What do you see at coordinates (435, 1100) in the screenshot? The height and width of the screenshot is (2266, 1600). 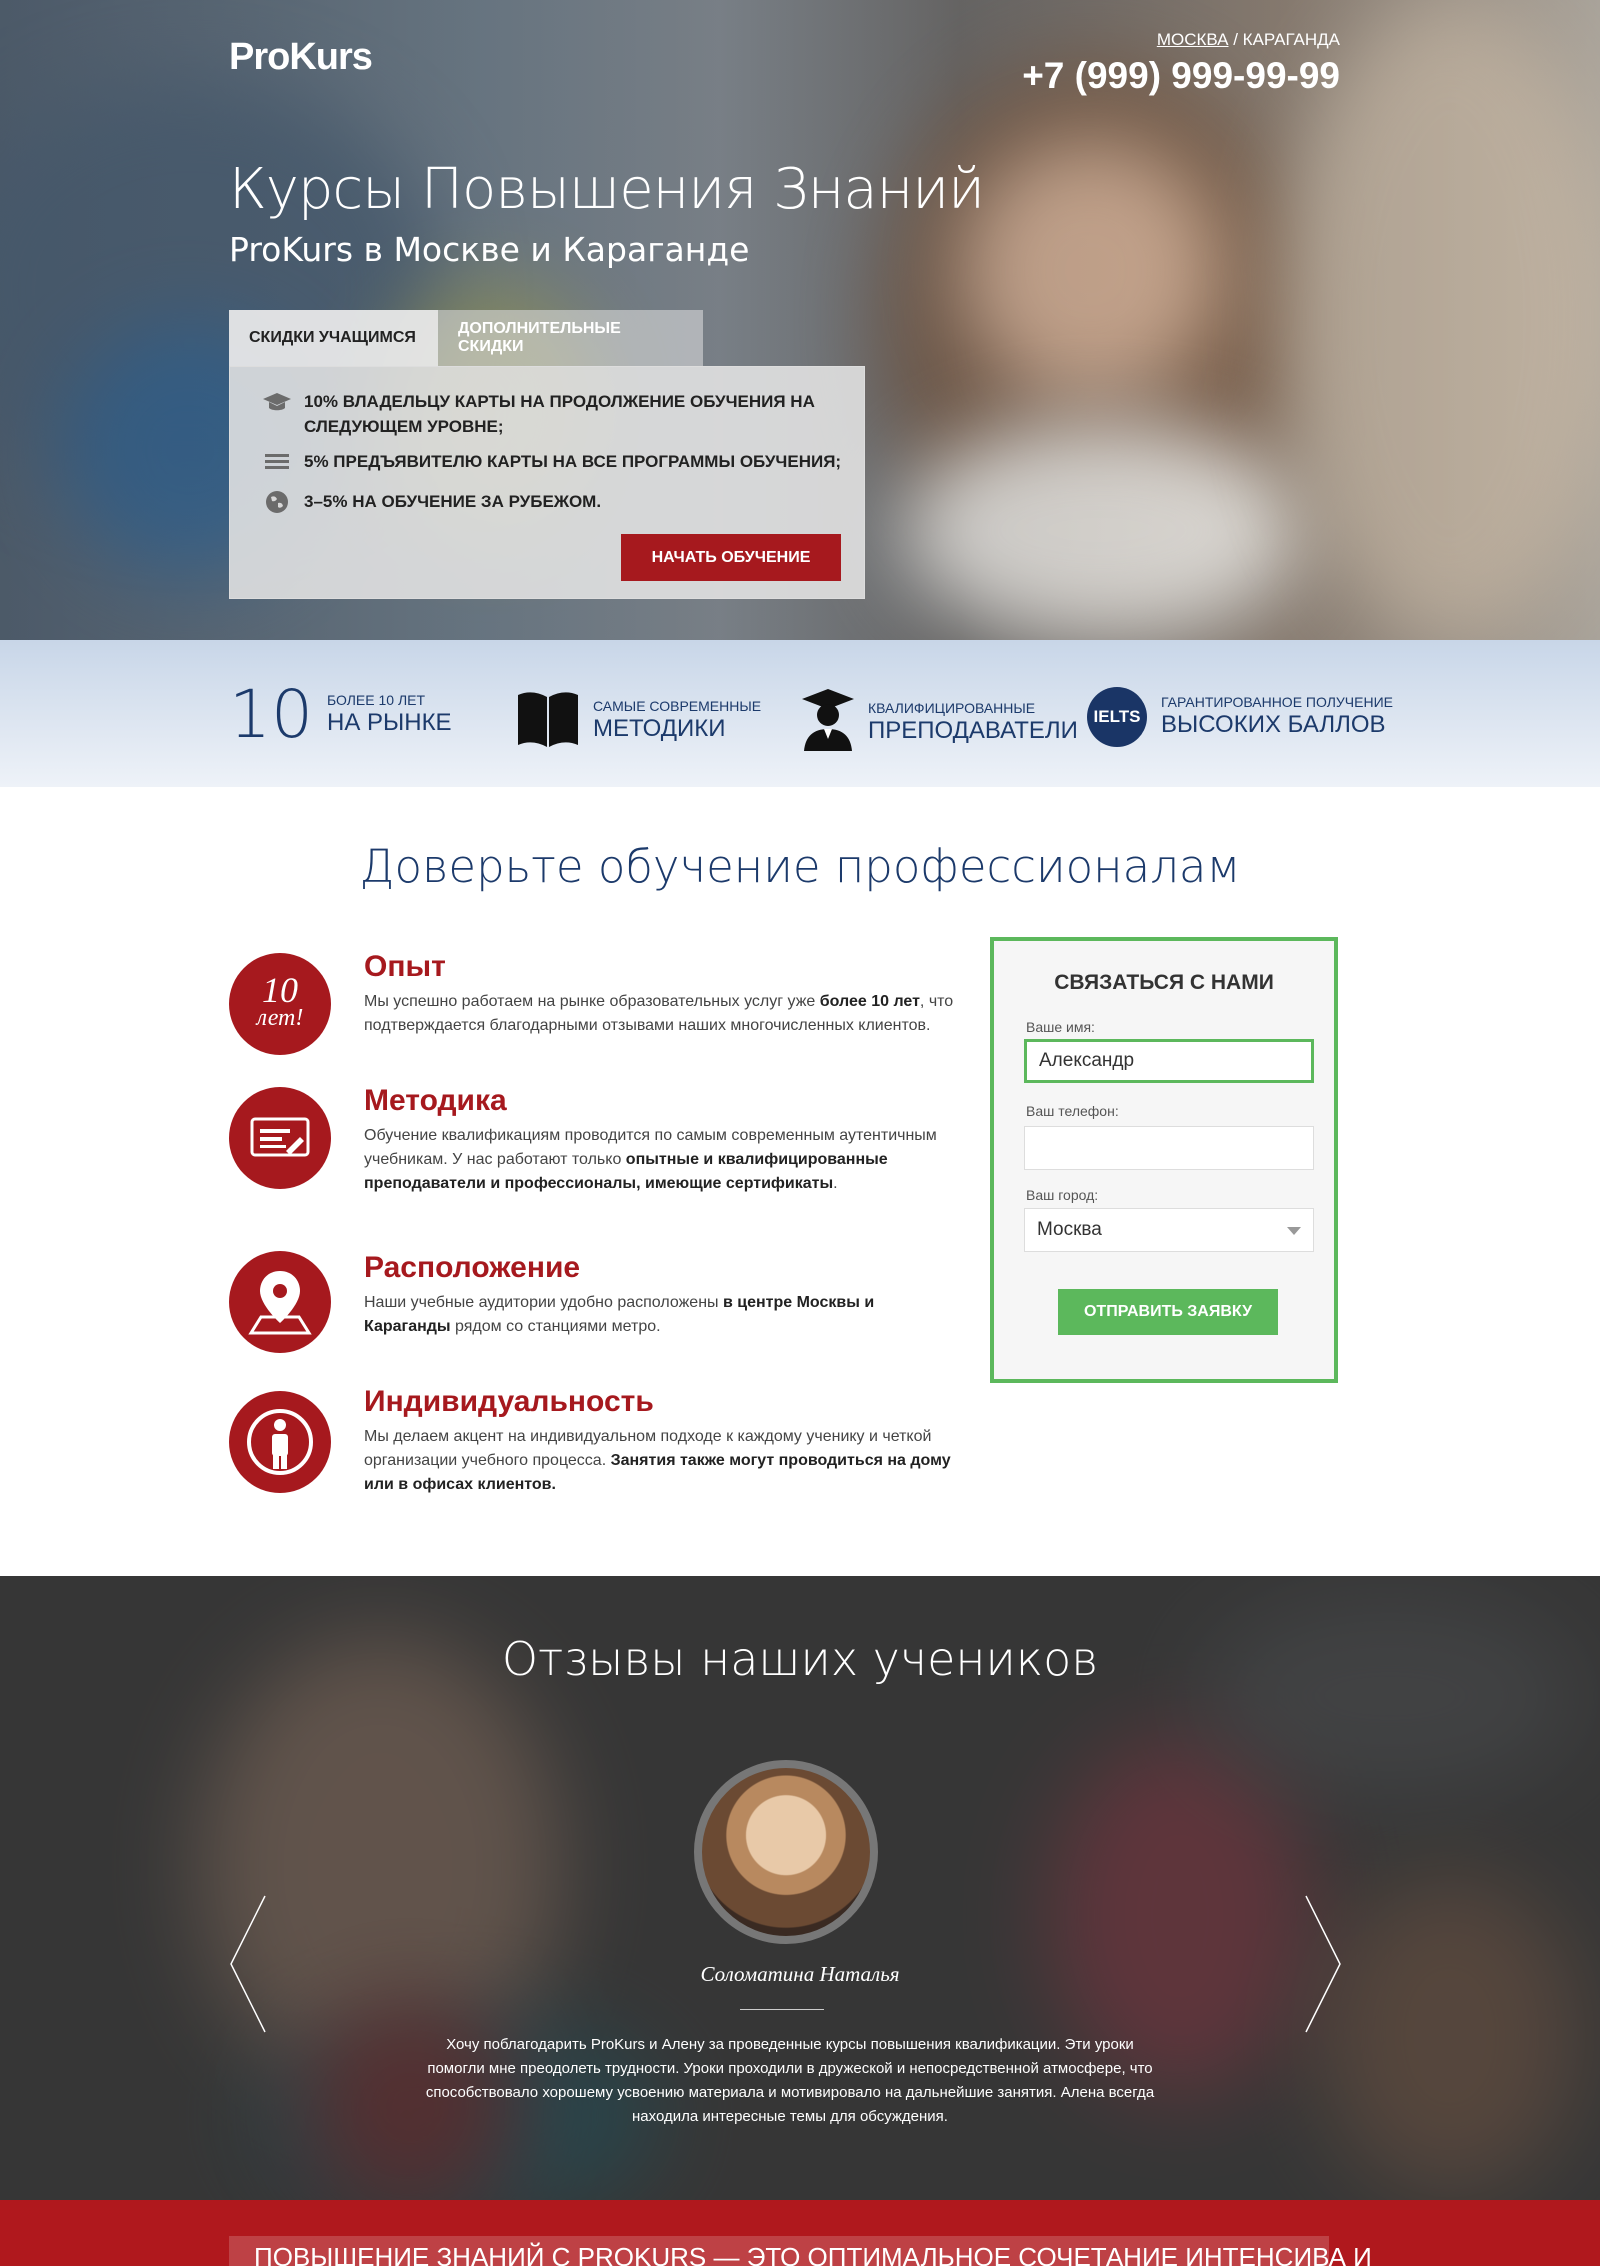 I see `item-title: Методика` at bounding box center [435, 1100].